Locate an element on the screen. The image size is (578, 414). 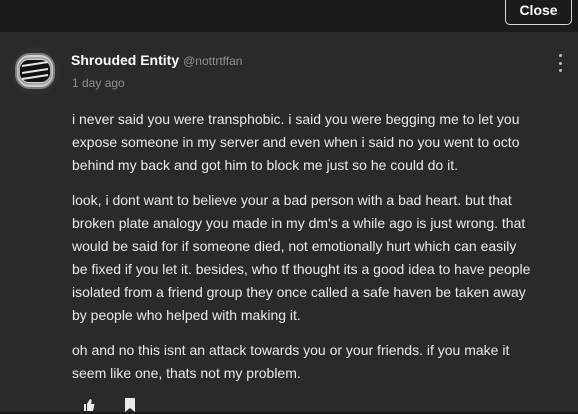
author-name: Shrouded Entity is located at coordinates (125, 60).